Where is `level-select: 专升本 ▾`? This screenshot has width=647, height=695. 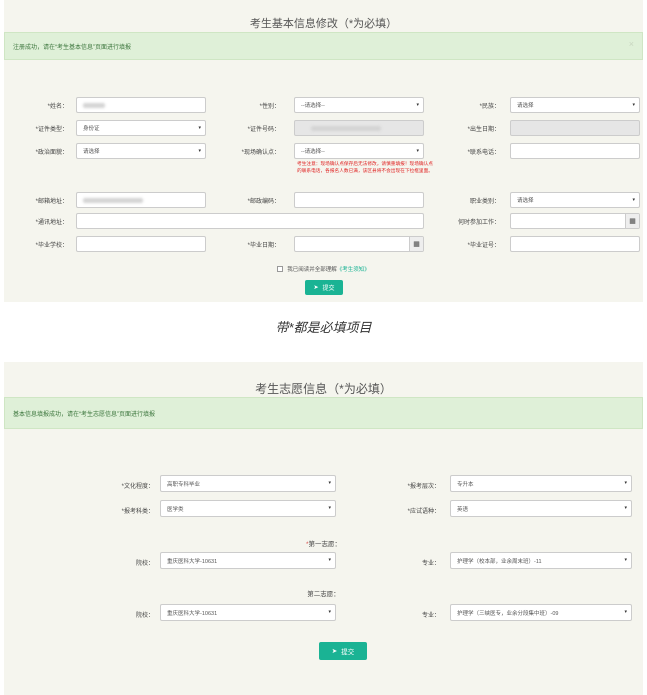 level-select: 专升本 ▾ is located at coordinates (541, 483).